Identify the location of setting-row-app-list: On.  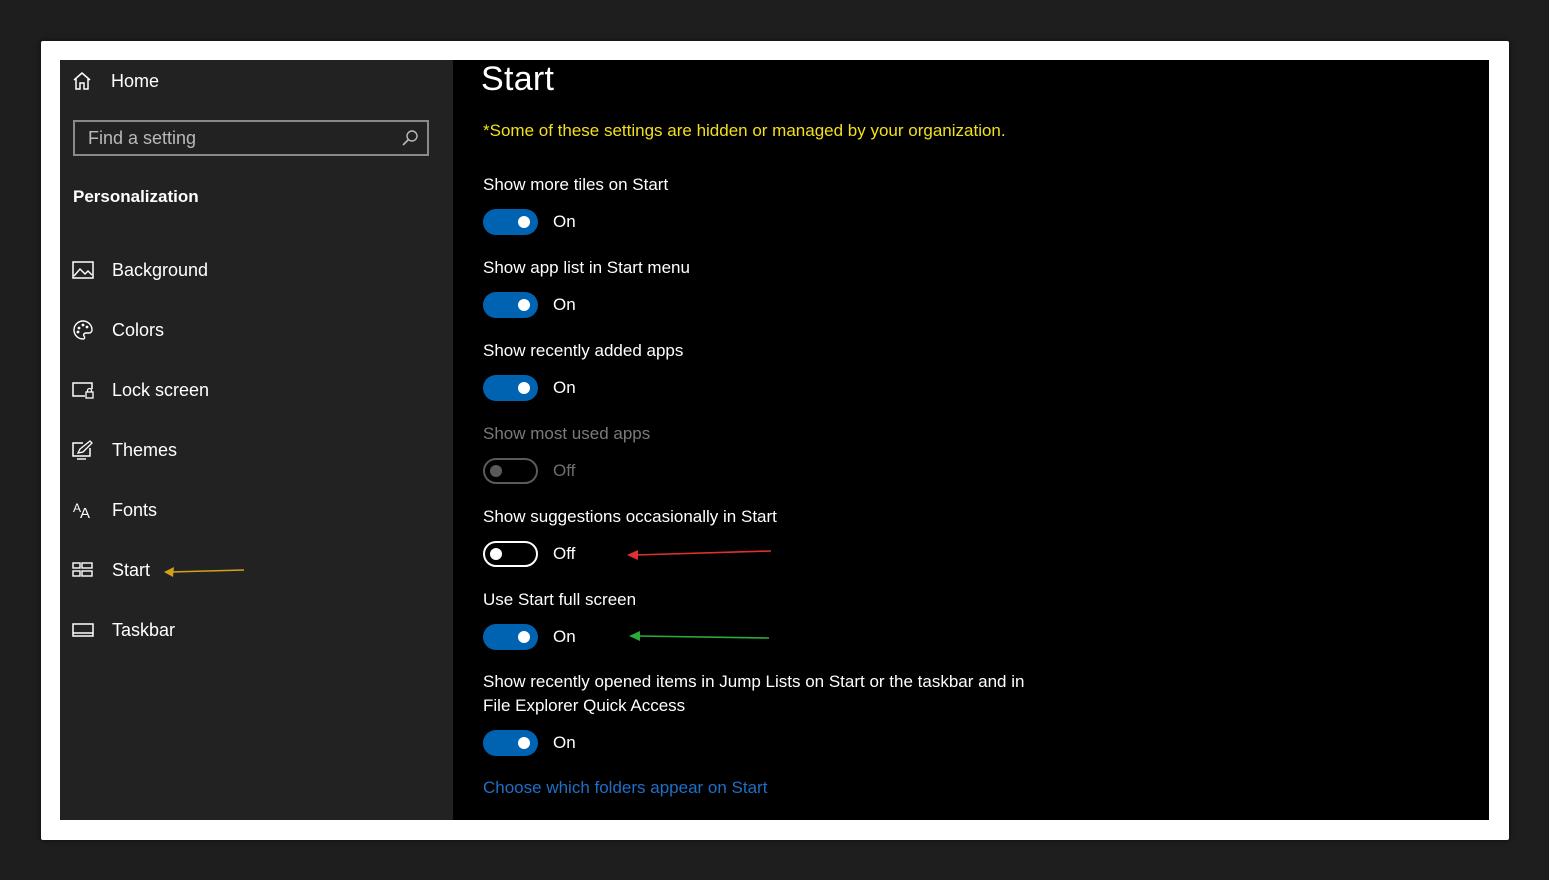
(529, 305).